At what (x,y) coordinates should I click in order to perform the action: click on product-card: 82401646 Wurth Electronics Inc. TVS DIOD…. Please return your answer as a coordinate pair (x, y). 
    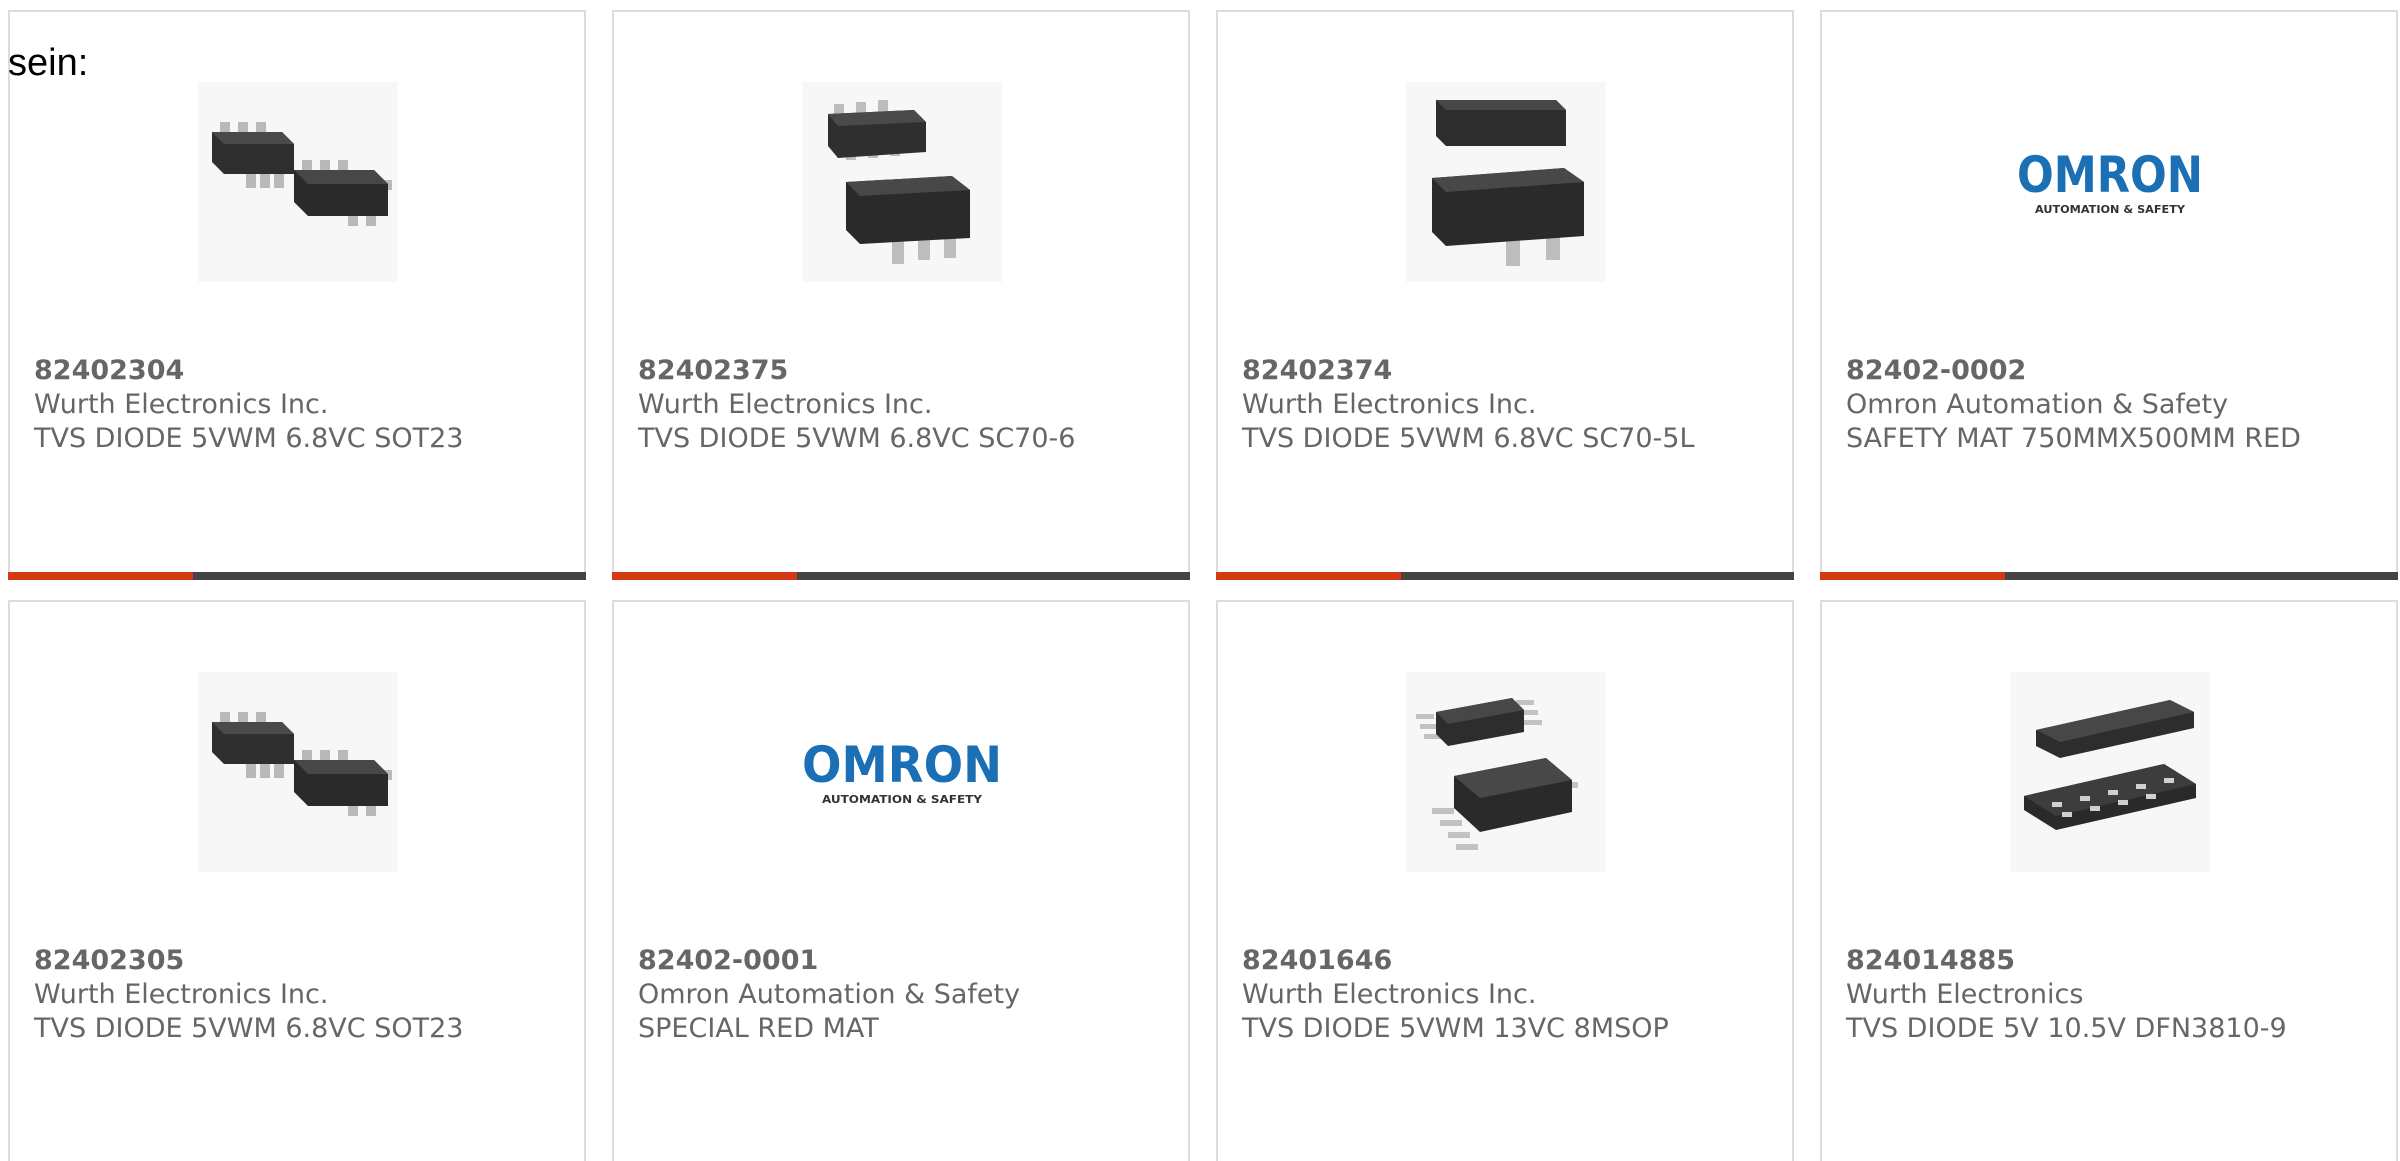
    Looking at the image, I should click on (1505, 880).